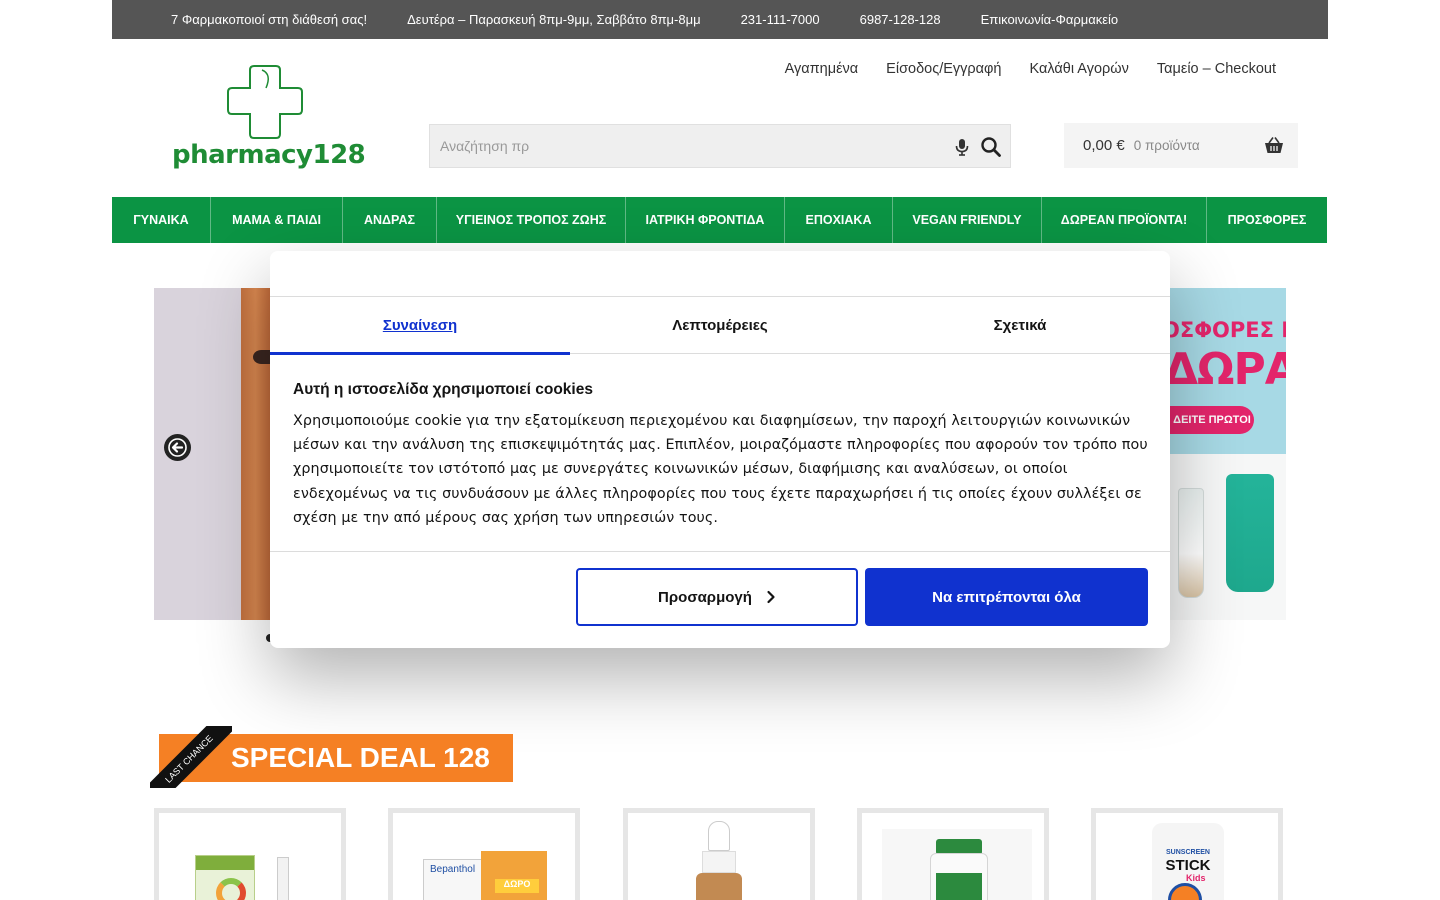 The width and height of the screenshot is (1440, 900). Describe the element at coordinates (822, 69) in the screenshot. I see `favorites-link: Αγαπημένα` at that location.